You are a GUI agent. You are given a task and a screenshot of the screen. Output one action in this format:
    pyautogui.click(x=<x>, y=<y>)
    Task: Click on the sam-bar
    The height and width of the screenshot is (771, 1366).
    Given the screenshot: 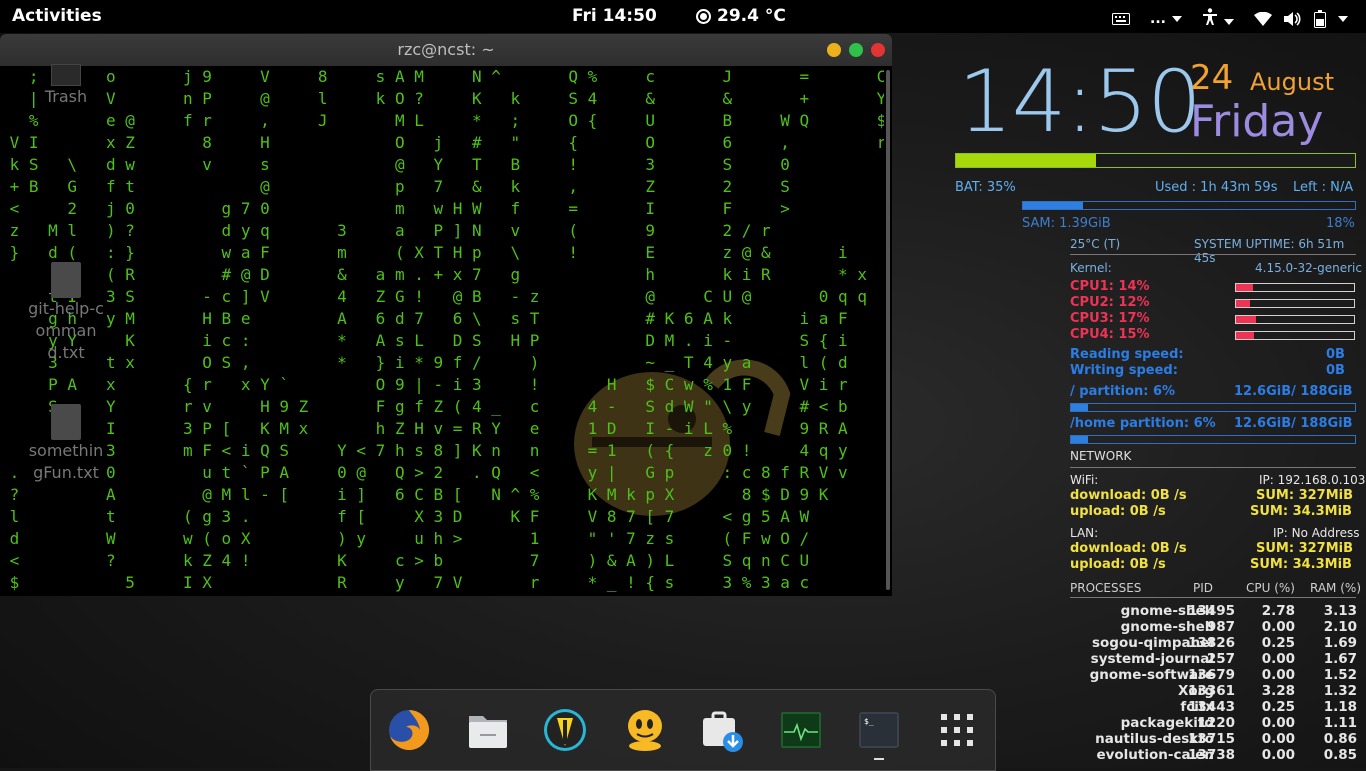 What is the action you would take?
    pyautogui.click(x=1189, y=205)
    